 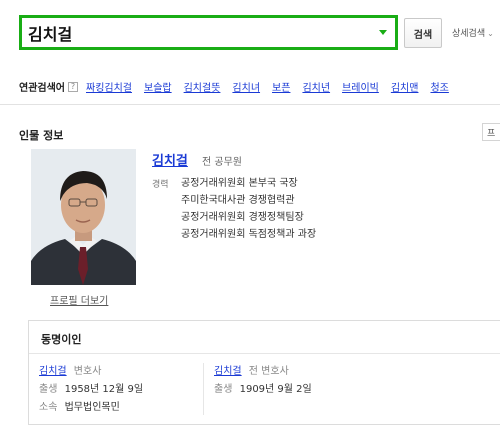 What do you see at coordinates (242, 217) in the screenshot?
I see `career-item: 공정거래위원회 경쟁정책팀장` at bounding box center [242, 217].